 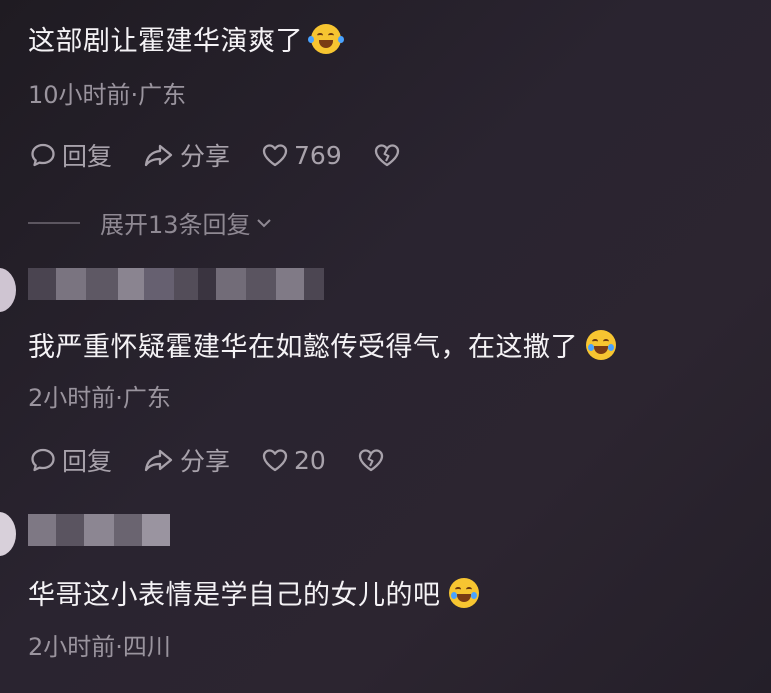 What do you see at coordinates (293, 460) in the screenshot?
I see `like-button: 20` at bounding box center [293, 460].